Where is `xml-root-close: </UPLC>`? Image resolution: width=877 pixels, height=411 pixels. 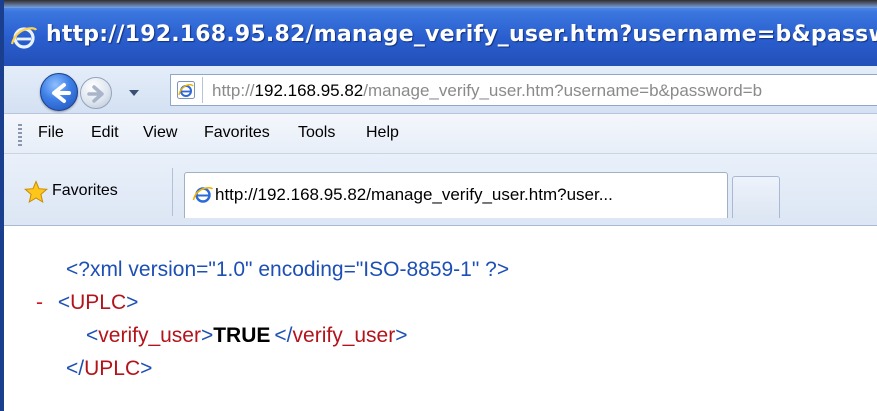 xml-root-close: </UPLC> is located at coordinates (109, 369).